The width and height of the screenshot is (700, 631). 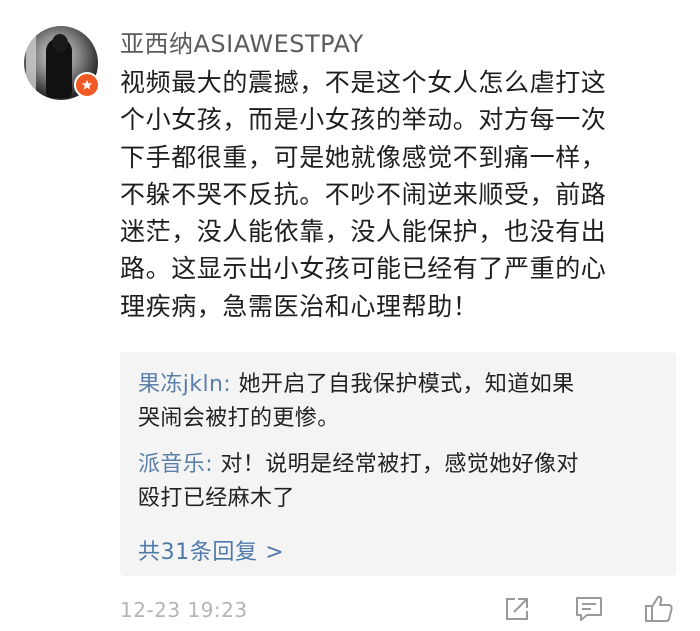 I want to click on share-button, so click(x=517, y=609).